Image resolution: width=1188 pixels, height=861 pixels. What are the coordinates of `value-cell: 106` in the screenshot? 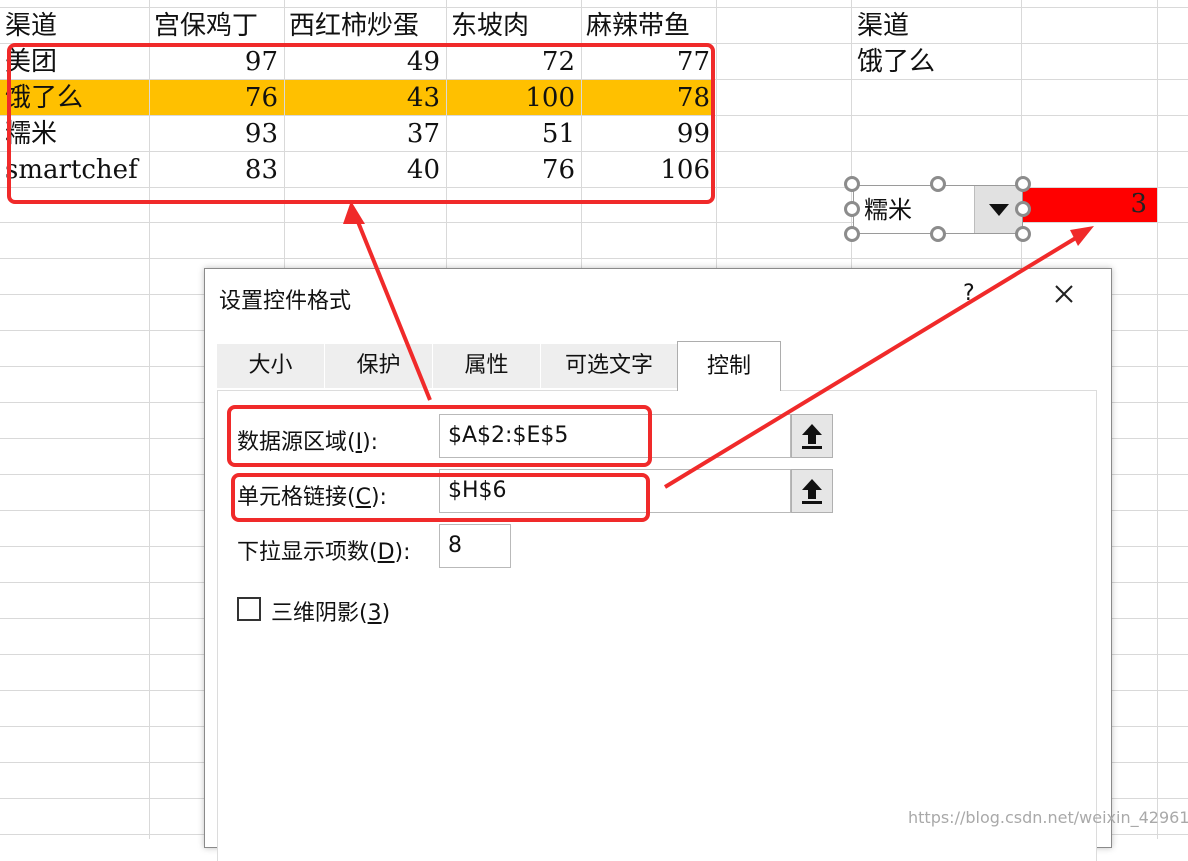 It's located at (648, 170).